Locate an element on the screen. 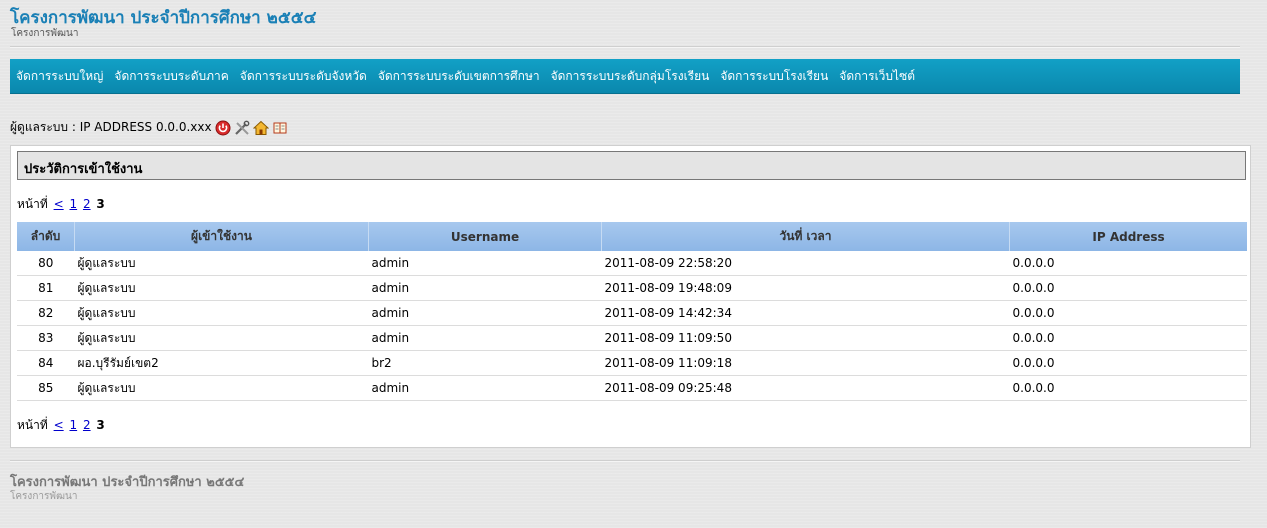 This screenshot has width=1267, height=528. power-icon is located at coordinates (223, 128).